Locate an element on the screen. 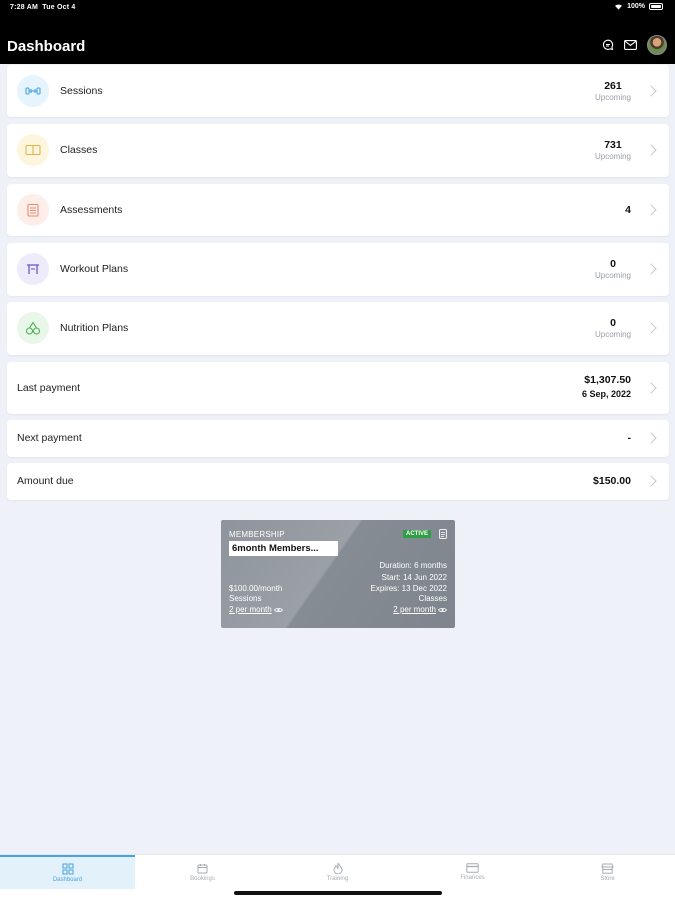 The height and width of the screenshot is (900, 675). tab-label: Bookings is located at coordinates (202, 878).